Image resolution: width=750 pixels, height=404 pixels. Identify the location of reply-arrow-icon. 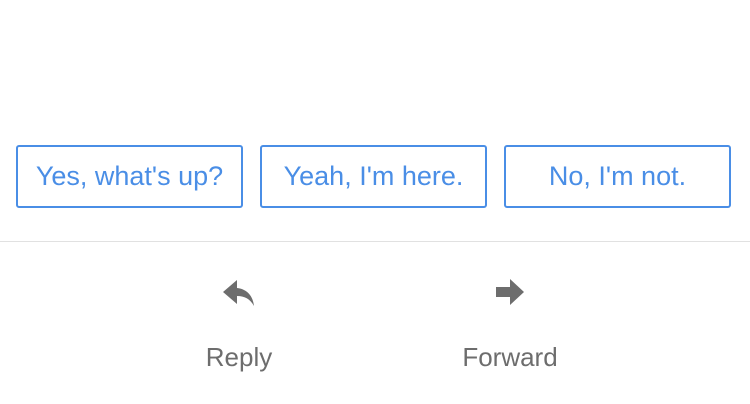
(239, 294).